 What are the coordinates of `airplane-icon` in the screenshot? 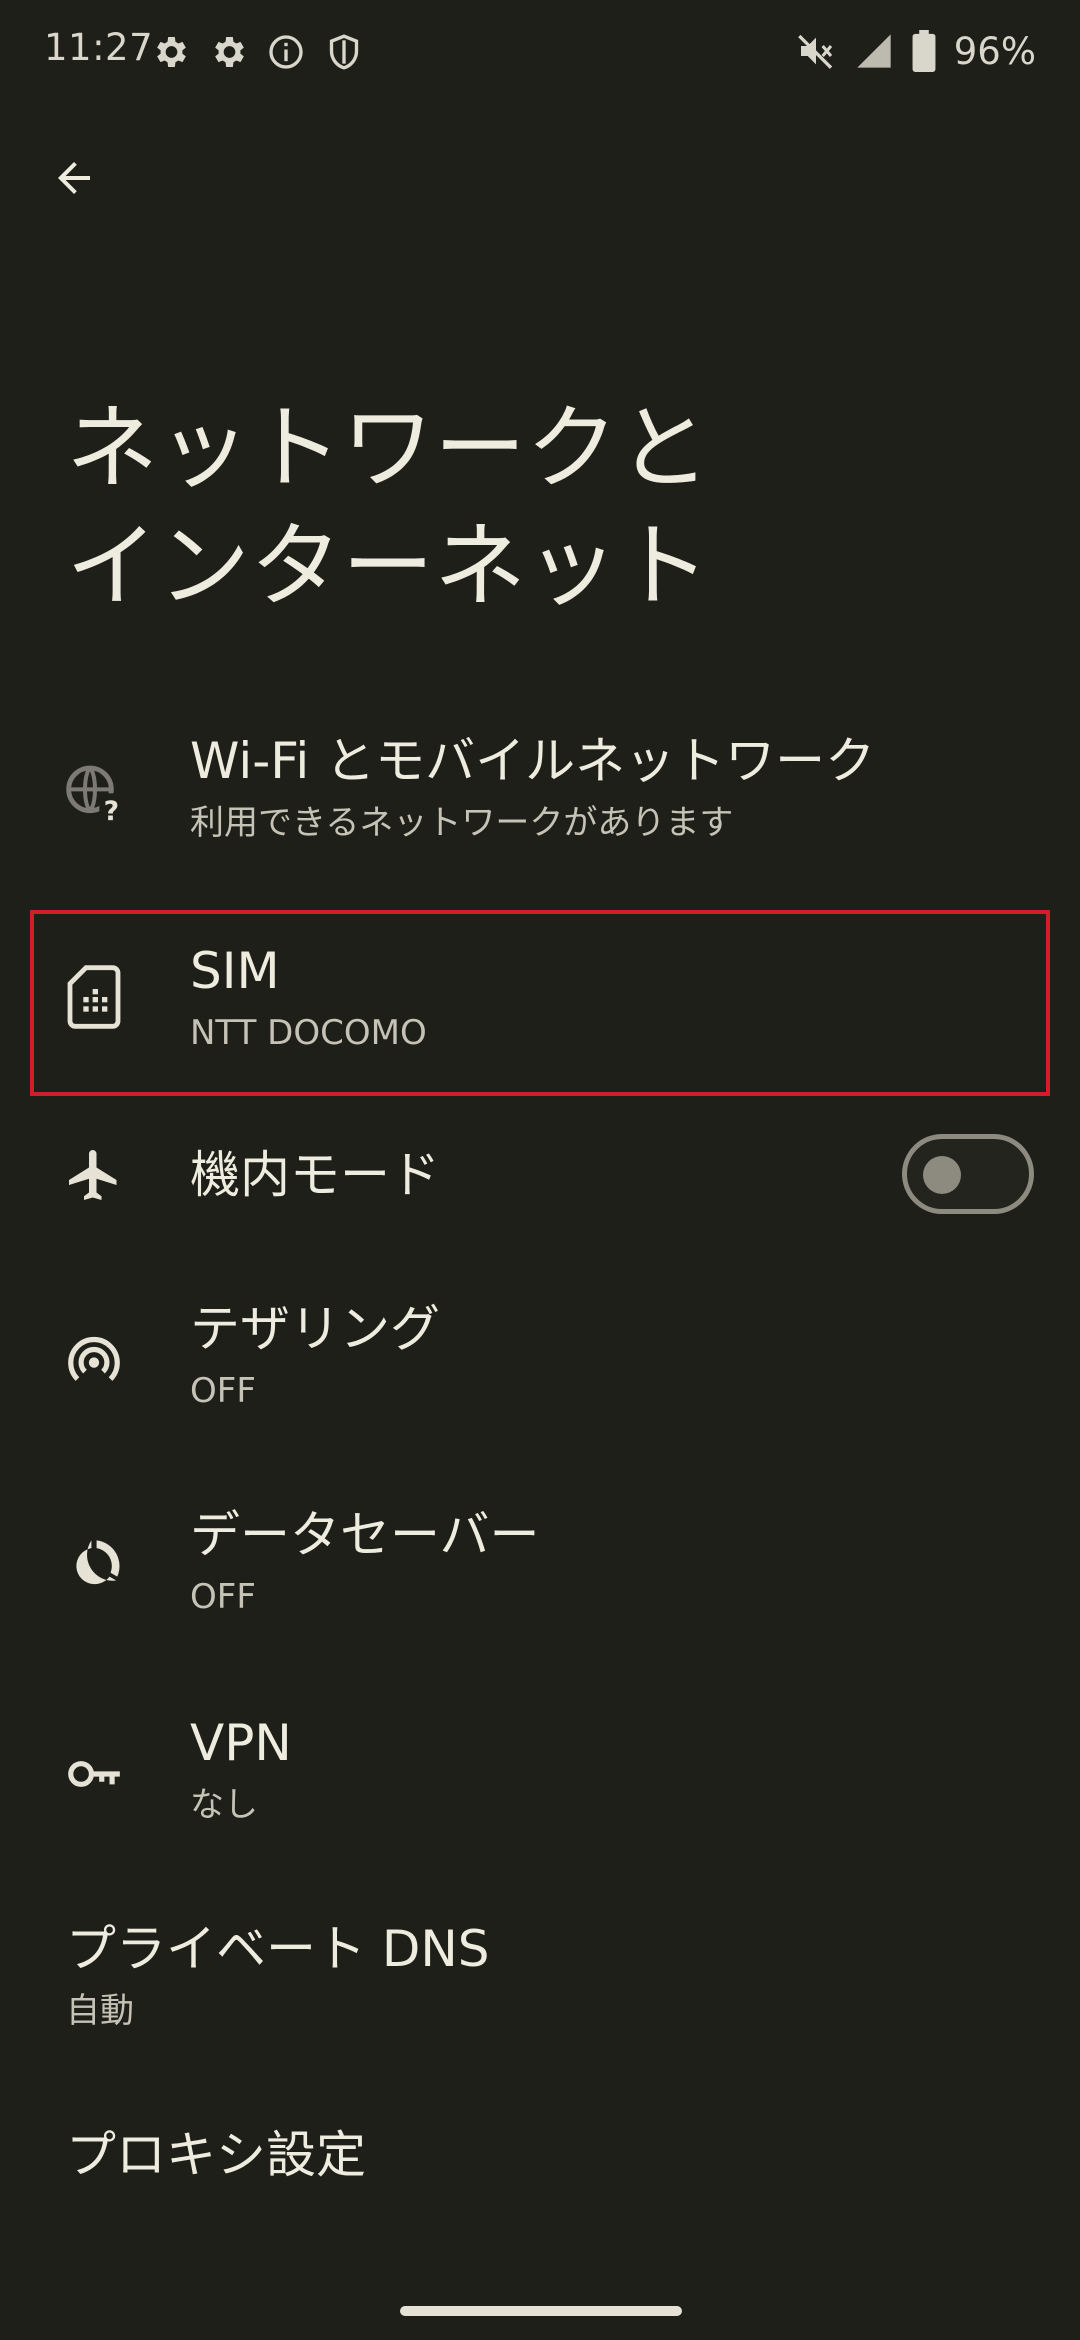 It's located at (94, 1175).